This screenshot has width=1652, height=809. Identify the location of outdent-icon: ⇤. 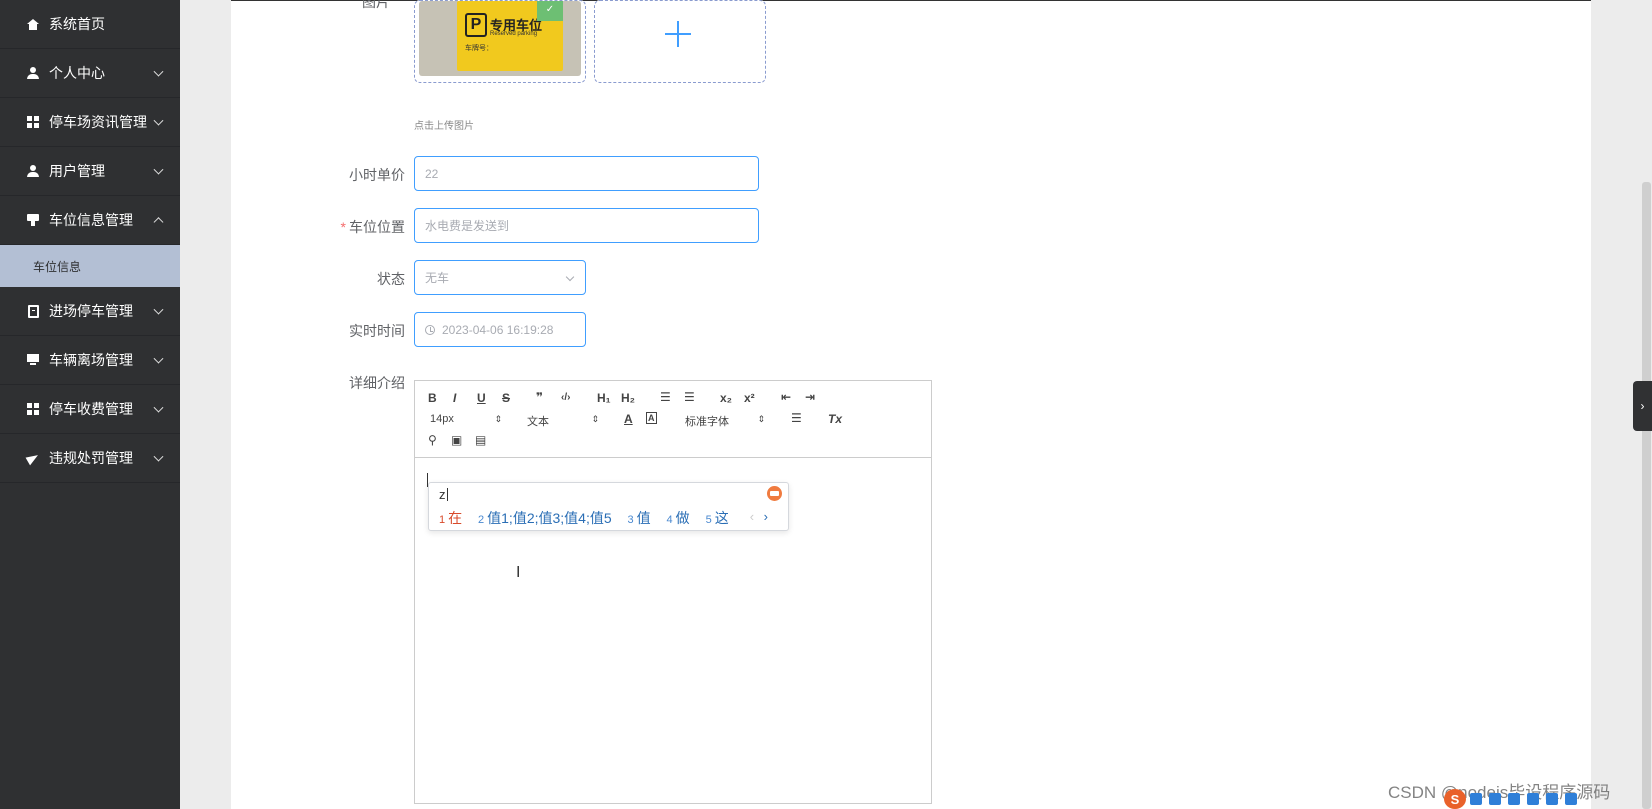
(786, 397).